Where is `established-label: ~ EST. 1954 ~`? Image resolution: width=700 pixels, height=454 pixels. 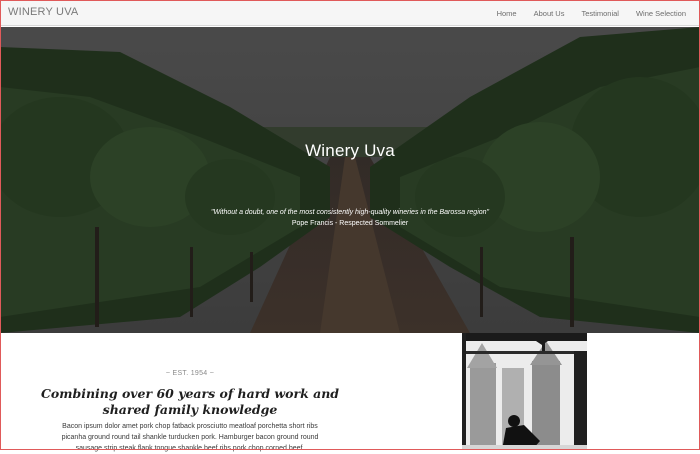
established-label: ~ EST. 1954 ~ is located at coordinates (190, 373).